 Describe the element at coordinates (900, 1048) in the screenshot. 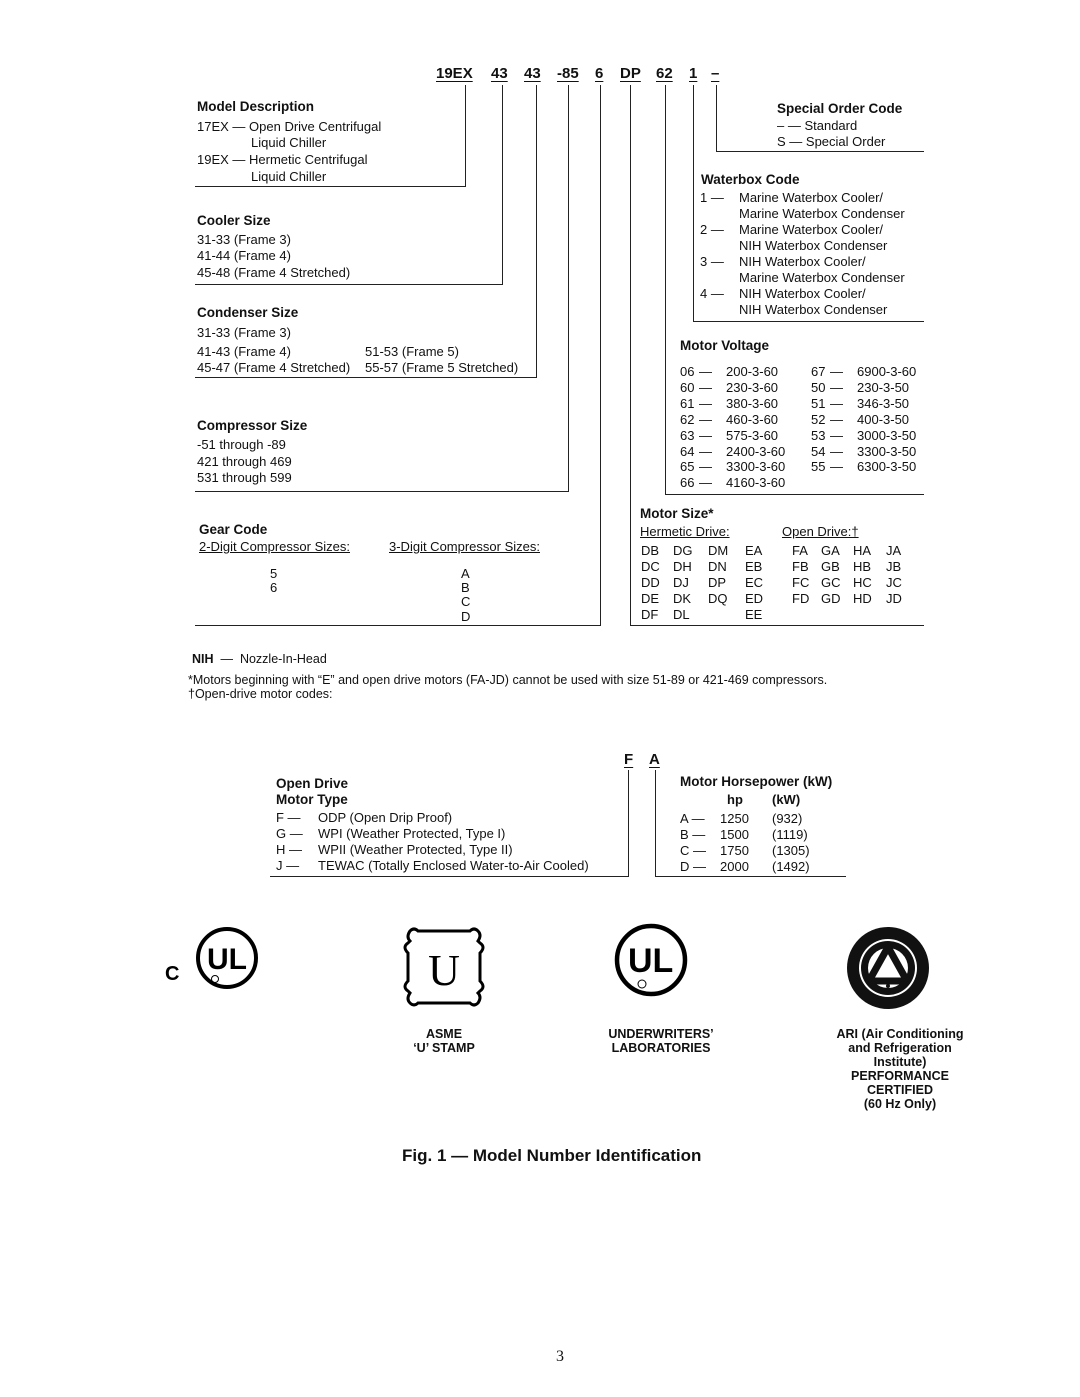

I see `ari-label-line: and Refrigeration` at that location.